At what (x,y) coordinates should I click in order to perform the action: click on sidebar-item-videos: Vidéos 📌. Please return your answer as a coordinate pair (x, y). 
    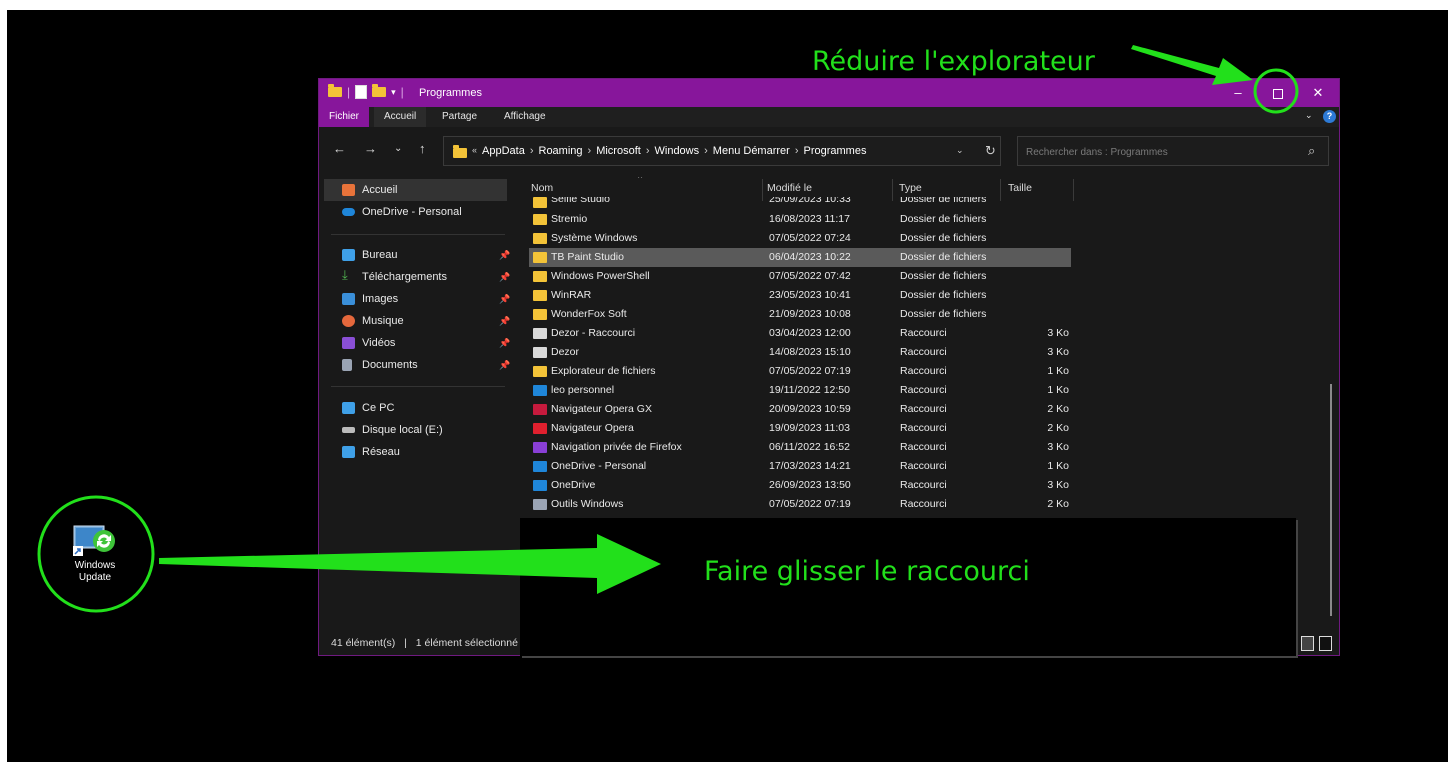
    Looking at the image, I should click on (417, 343).